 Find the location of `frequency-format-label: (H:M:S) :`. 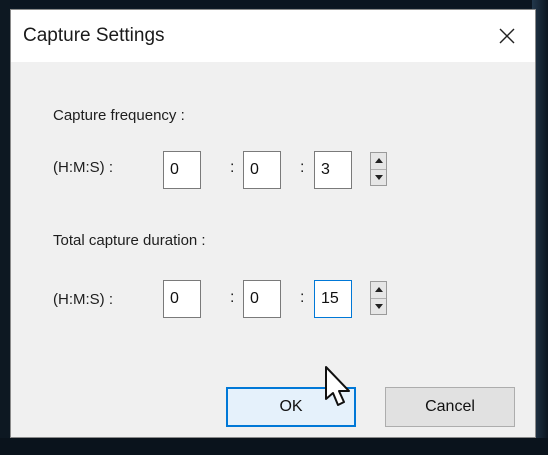

frequency-format-label: (H:M:S) : is located at coordinates (83, 167).